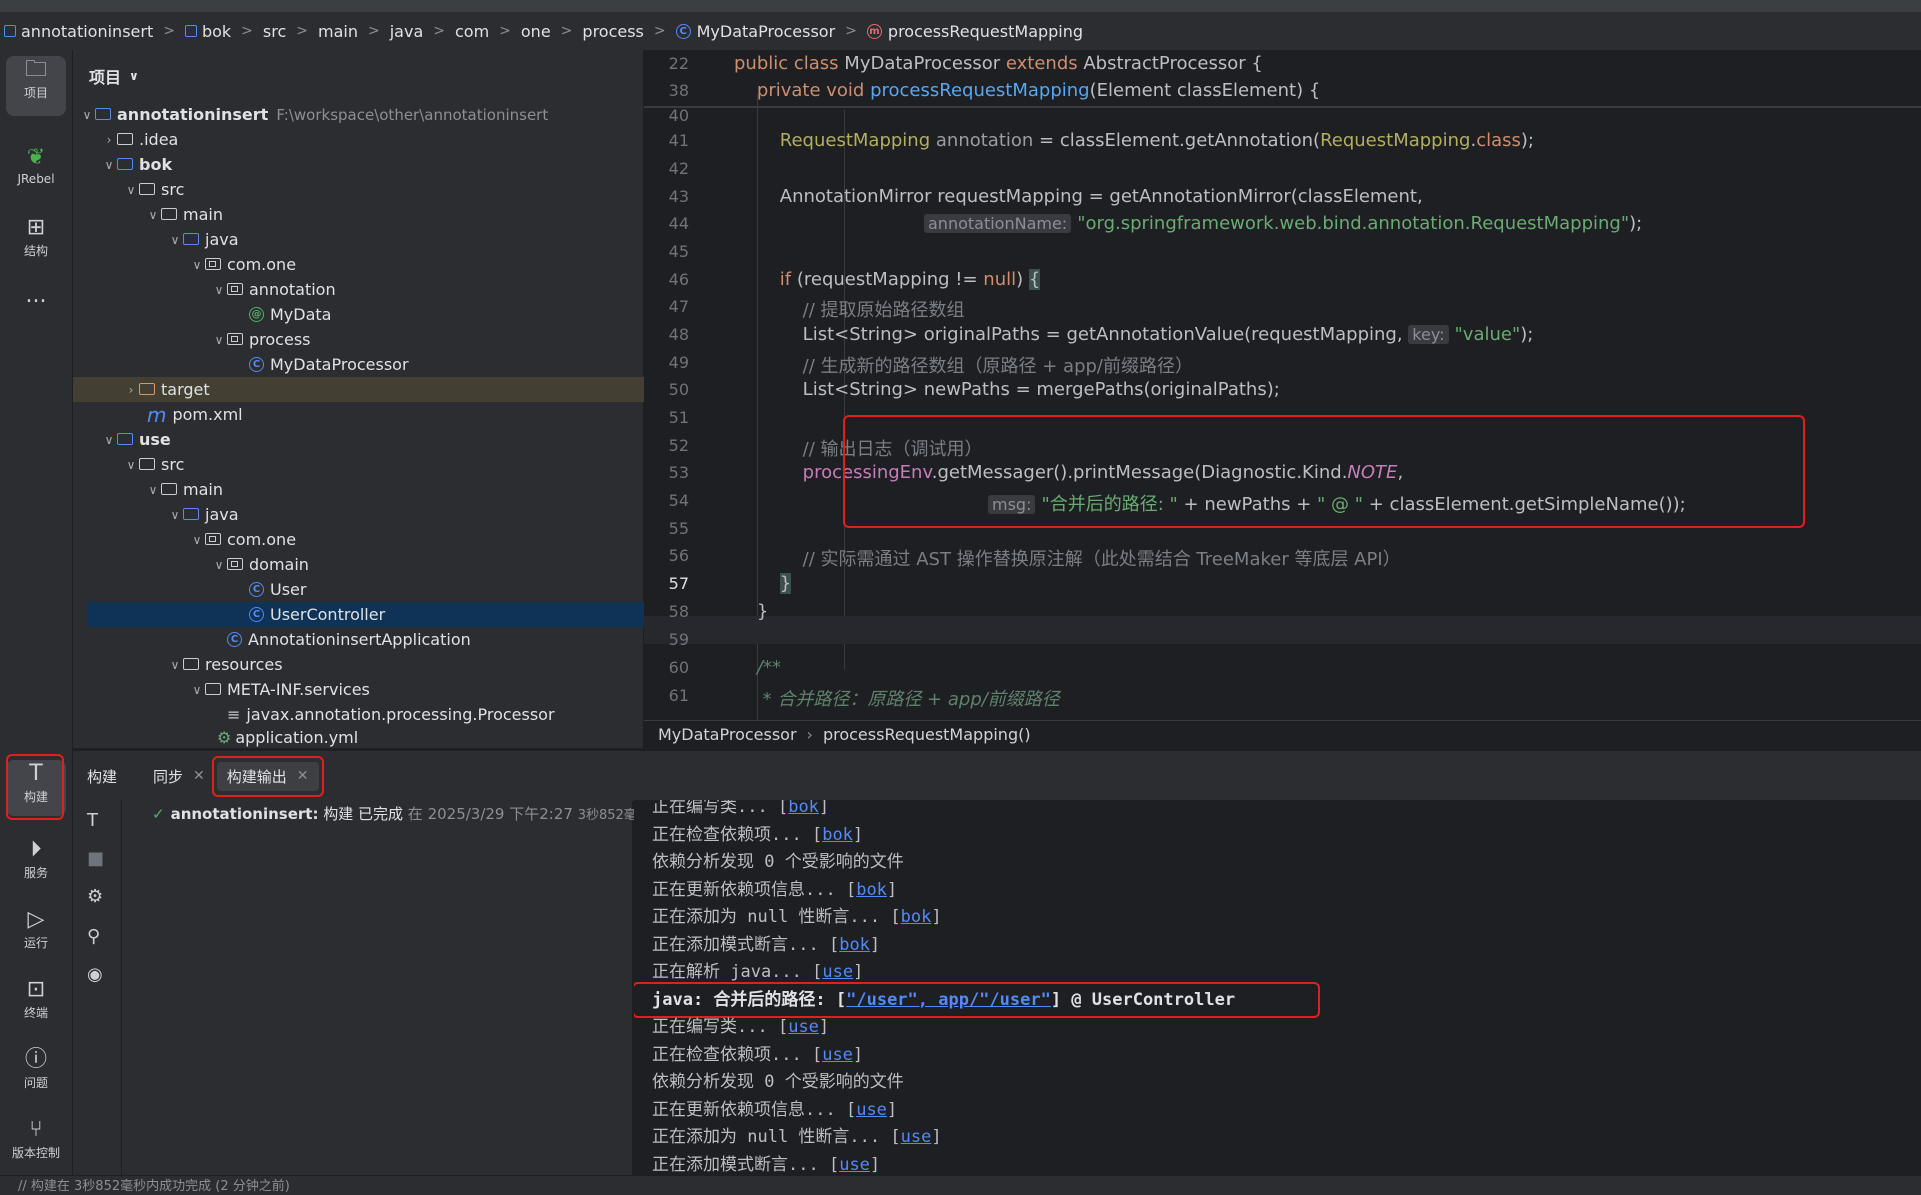 The image size is (1921, 1195). What do you see at coordinates (678, 334) in the screenshot?
I see `line-number: 48` at bounding box center [678, 334].